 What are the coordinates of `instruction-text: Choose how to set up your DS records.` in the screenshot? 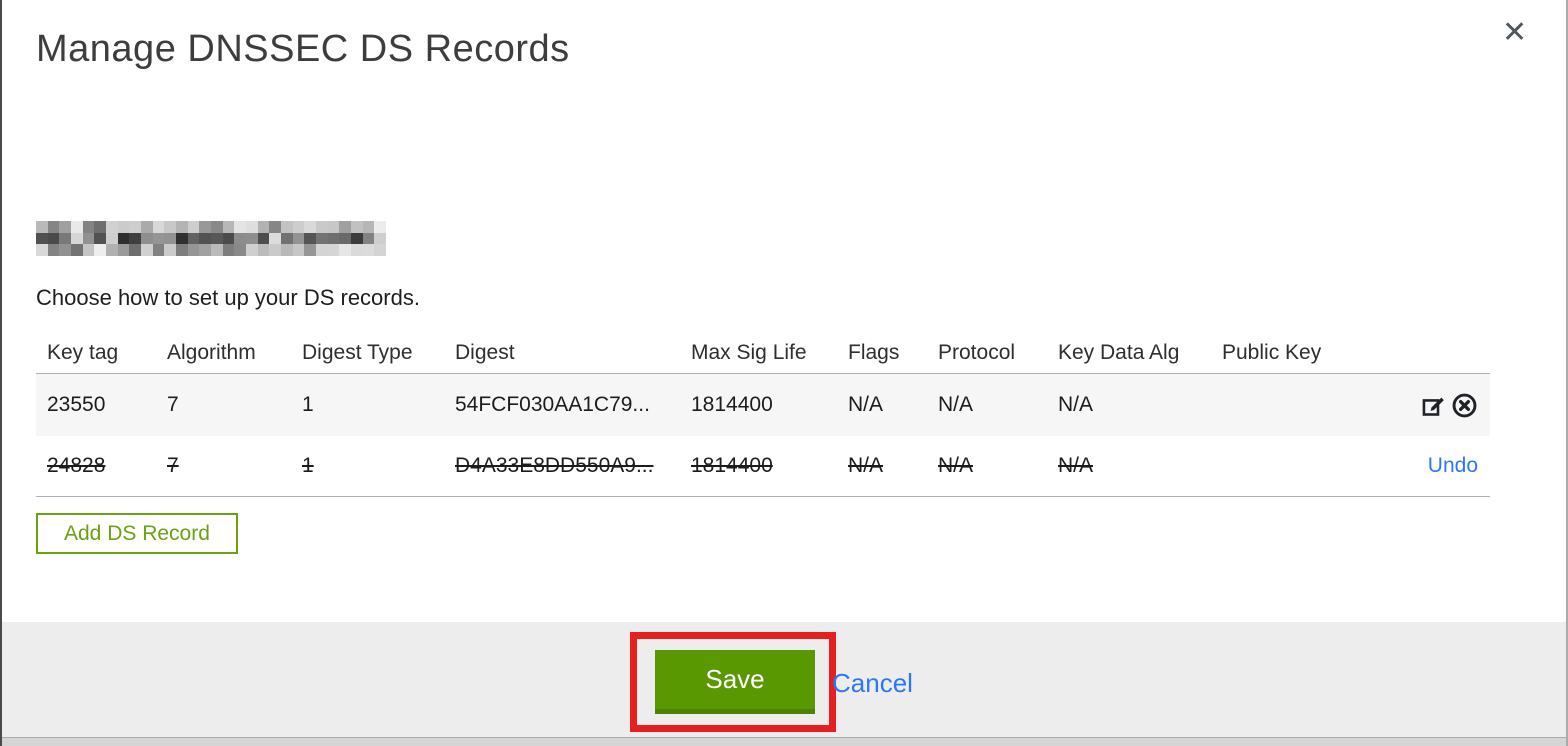 It's located at (228, 297).